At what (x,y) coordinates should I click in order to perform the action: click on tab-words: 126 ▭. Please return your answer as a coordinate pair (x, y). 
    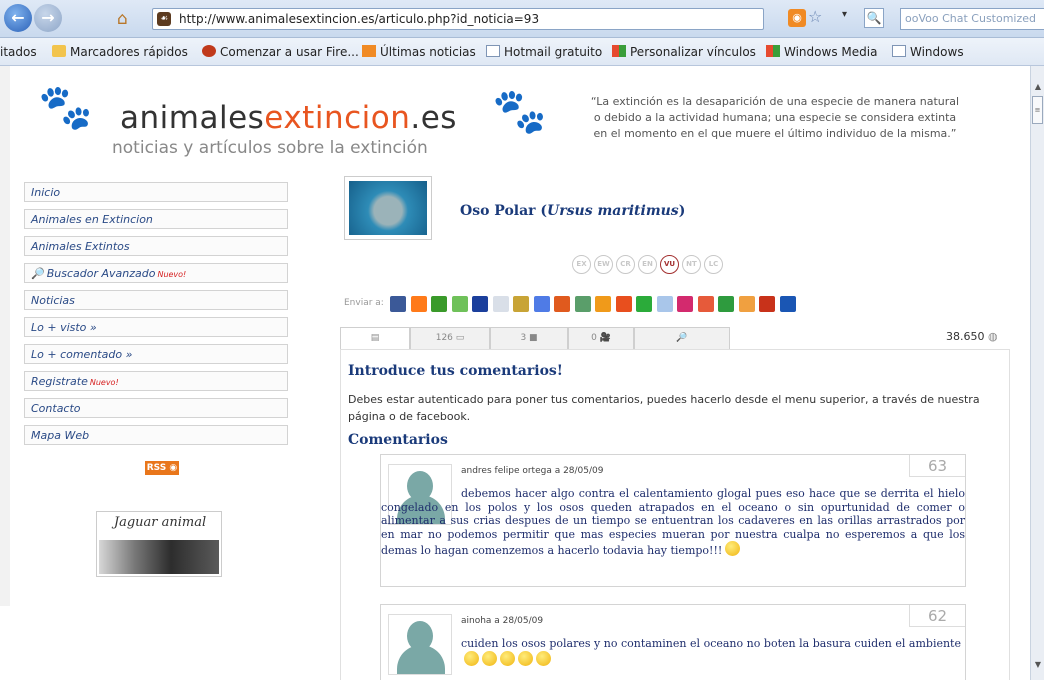
    Looking at the image, I should click on (450, 338).